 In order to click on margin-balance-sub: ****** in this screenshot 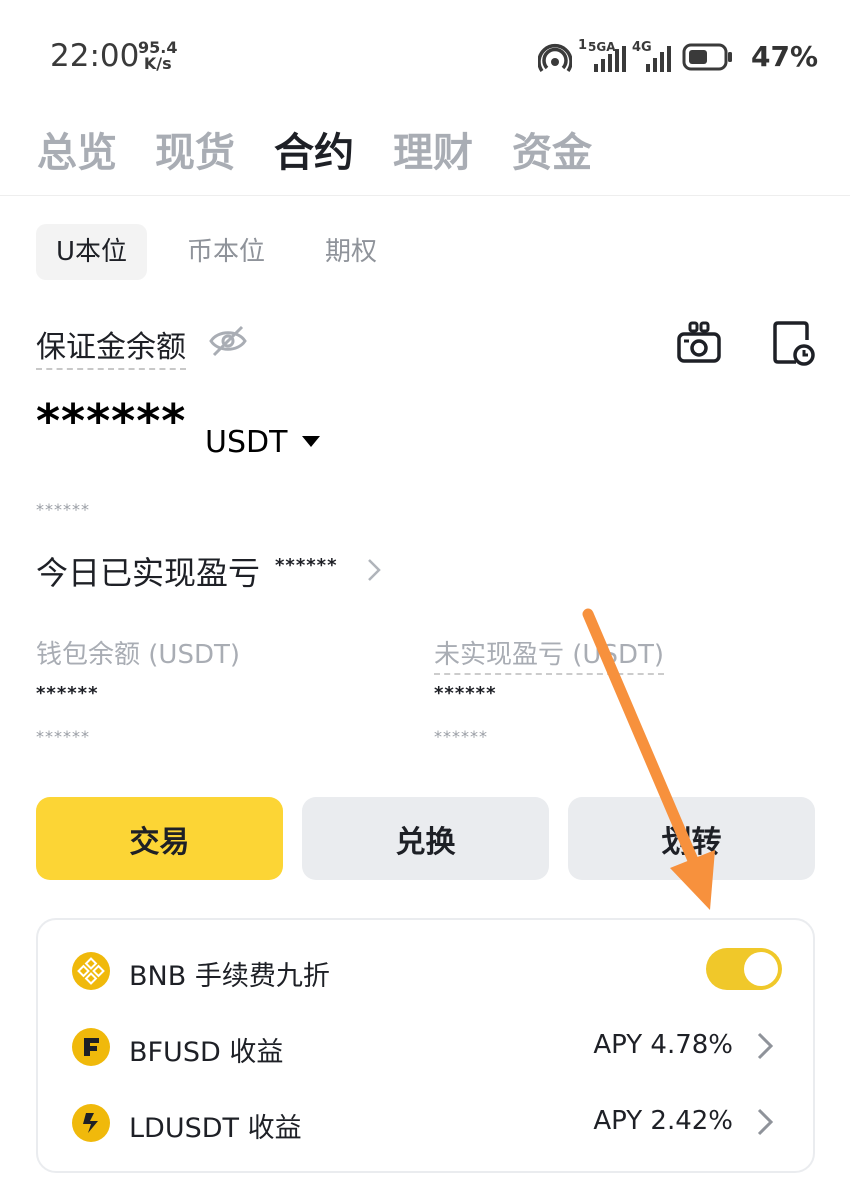, I will do `click(63, 509)`.